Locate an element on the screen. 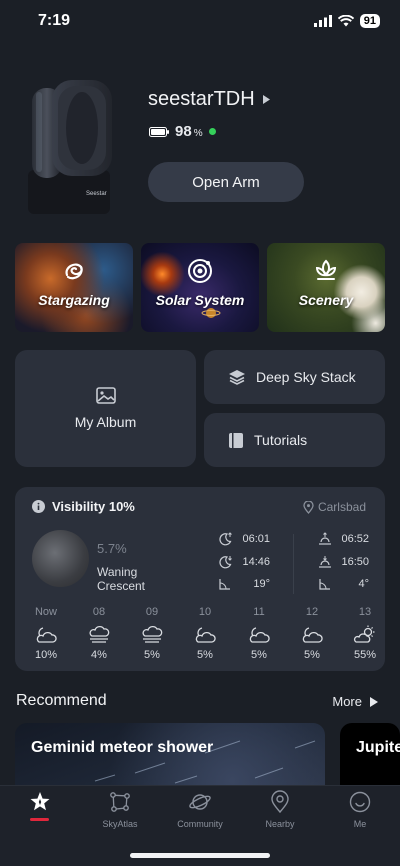 The height and width of the screenshot is (866, 400). sun-altitude-row: 4° is located at coordinates (343, 584).